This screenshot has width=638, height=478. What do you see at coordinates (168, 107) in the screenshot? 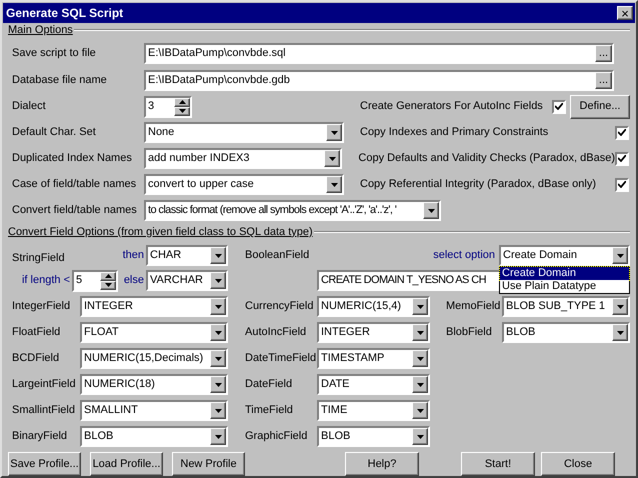
I see `spin-field: 3` at bounding box center [168, 107].